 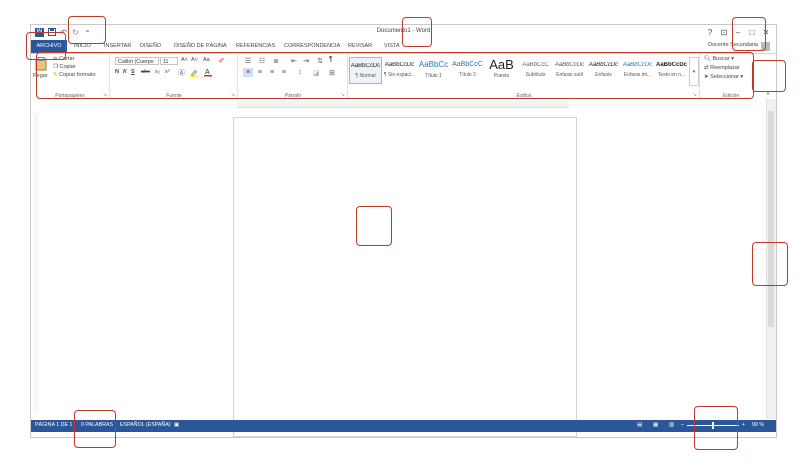 What do you see at coordinates (176, 425) in the screenshot?
I see `macro-record-icon: ▣` at bounding box center [176, 425].